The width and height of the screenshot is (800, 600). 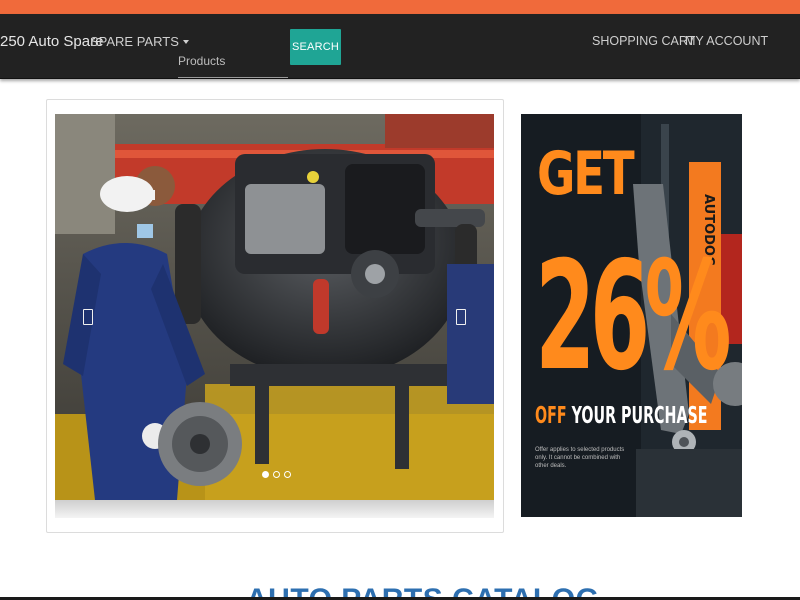 I want to click on carousel-prev-icon, so click(x=88, y=317).